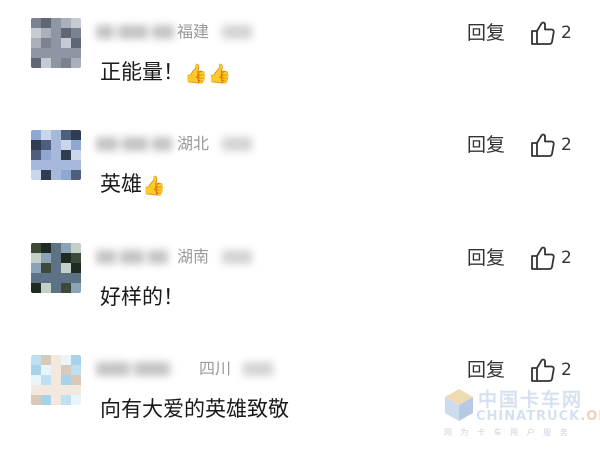 This screenshot has width=600, height=456. Describe the element at coordinates (193, 143) in the screenshot. I see `region-label: 湖北` at that location.